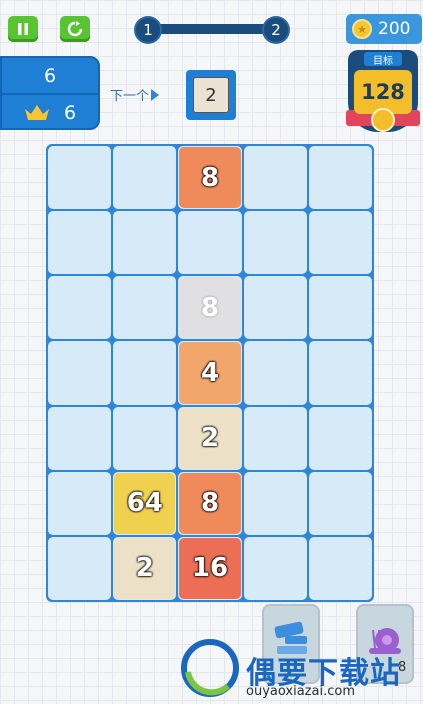 Image resolution: width=423 pixels, height=704 pixels. I want to click on watermark-logo, so click(210, 668).